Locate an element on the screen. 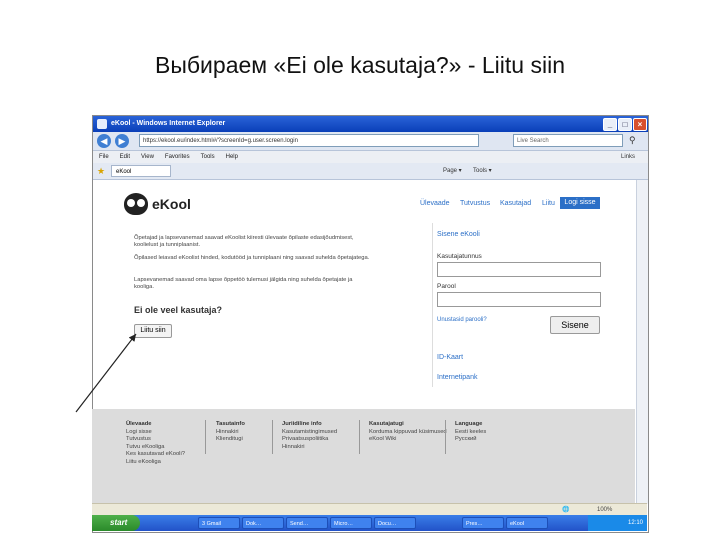 This screenshot has width=720, height=540. slide-title: Выбираем «Ei ole kasutaja?» - Liitu siin is located at coordinates (360, 65).